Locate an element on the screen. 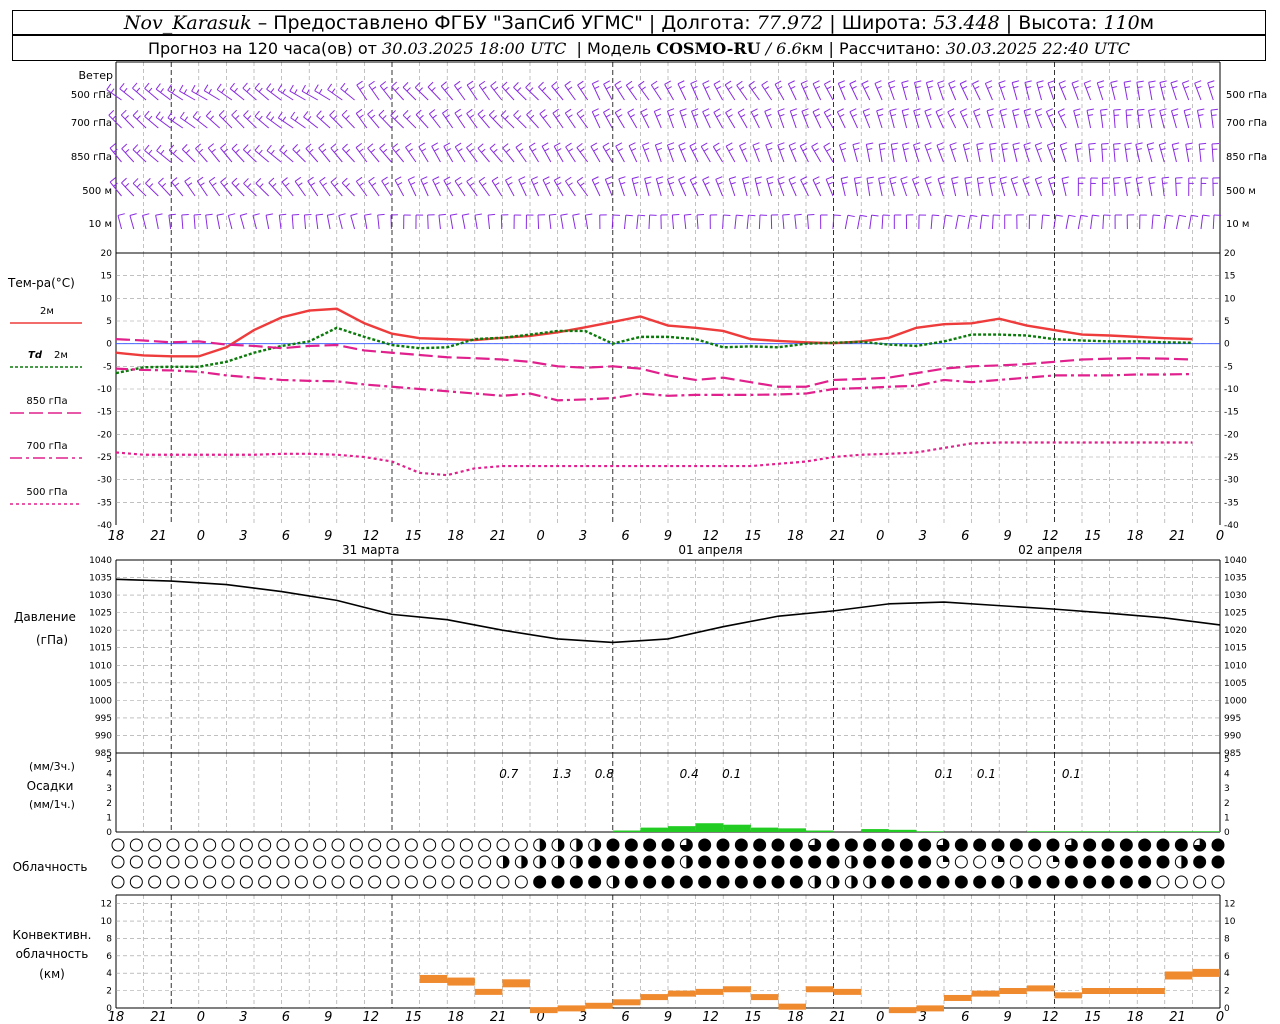 The width and height of the screenshot is (1280, 1024). precip-tick-label-right: 1 is located at coordinates (1227, 818).